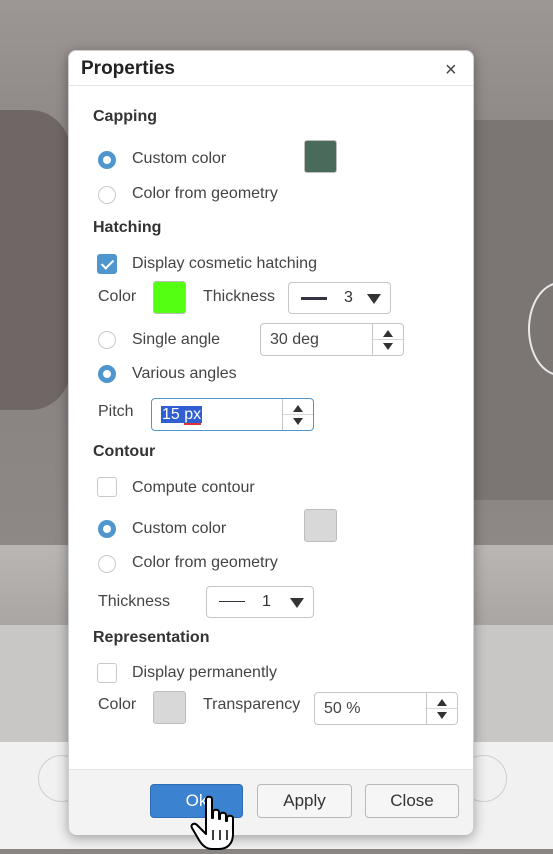 Image resolution: width=553 pixels, height=854 pixels. Describe the element at coordinates (232, 414) in the screenshot. I see `pitch-spinner: 15 px` at that location.